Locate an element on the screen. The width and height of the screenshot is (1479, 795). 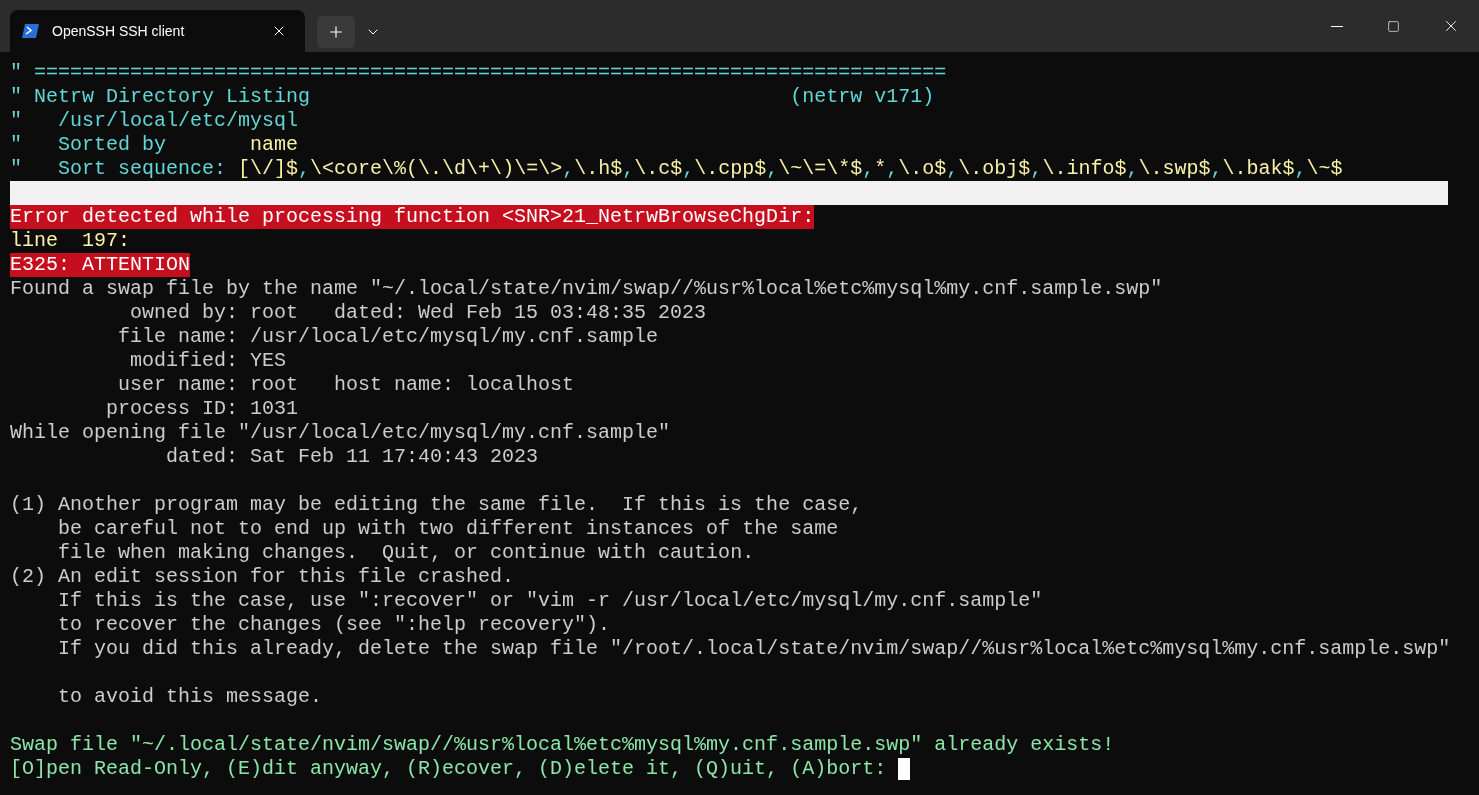
new-tab-button is located at coordinates (336, 32).